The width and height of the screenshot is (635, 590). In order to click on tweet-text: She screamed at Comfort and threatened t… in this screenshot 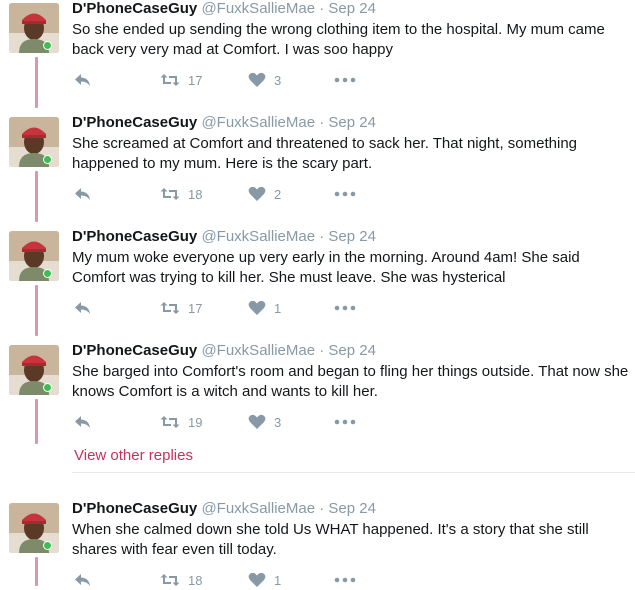, I will do `click(325, 153)`.